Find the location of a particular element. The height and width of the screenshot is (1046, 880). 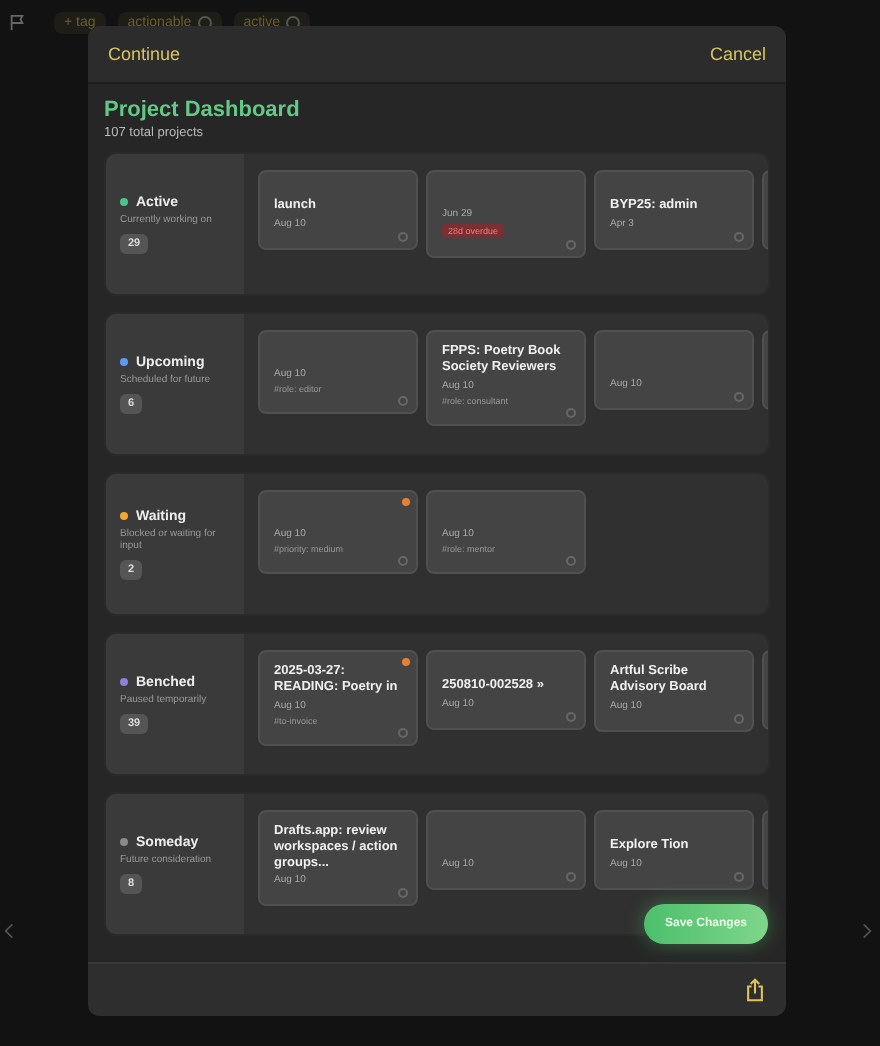

dashboard-title: Project Dashboard is located at coordinates (203, 110).